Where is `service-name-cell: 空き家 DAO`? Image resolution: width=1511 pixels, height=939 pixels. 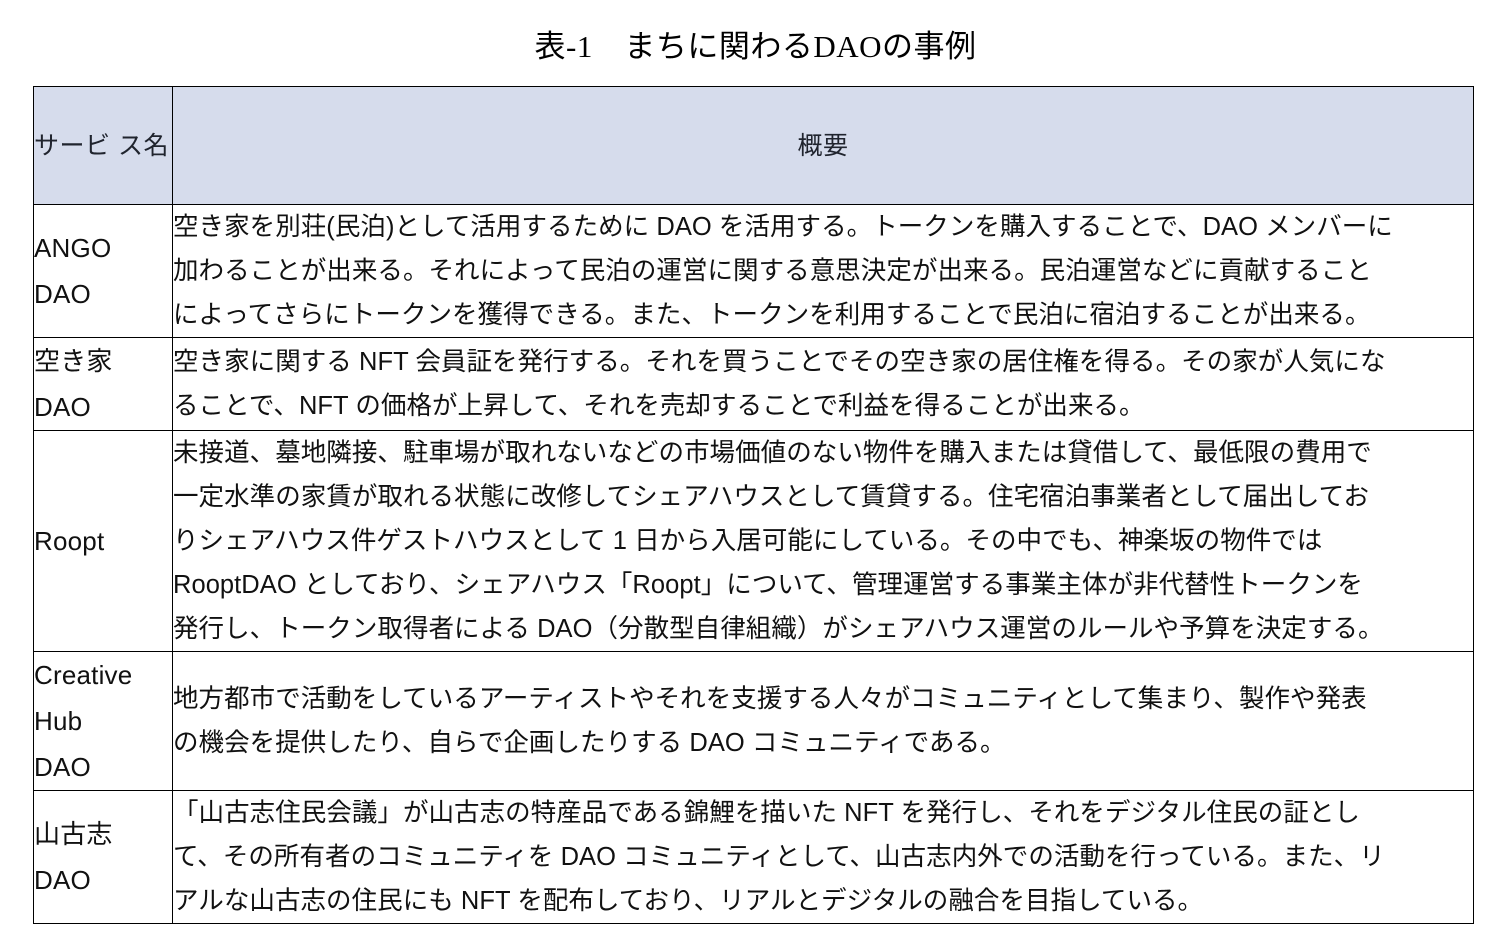
service-name-cell: 空き家 DAO is located at coordinates (103, 384).